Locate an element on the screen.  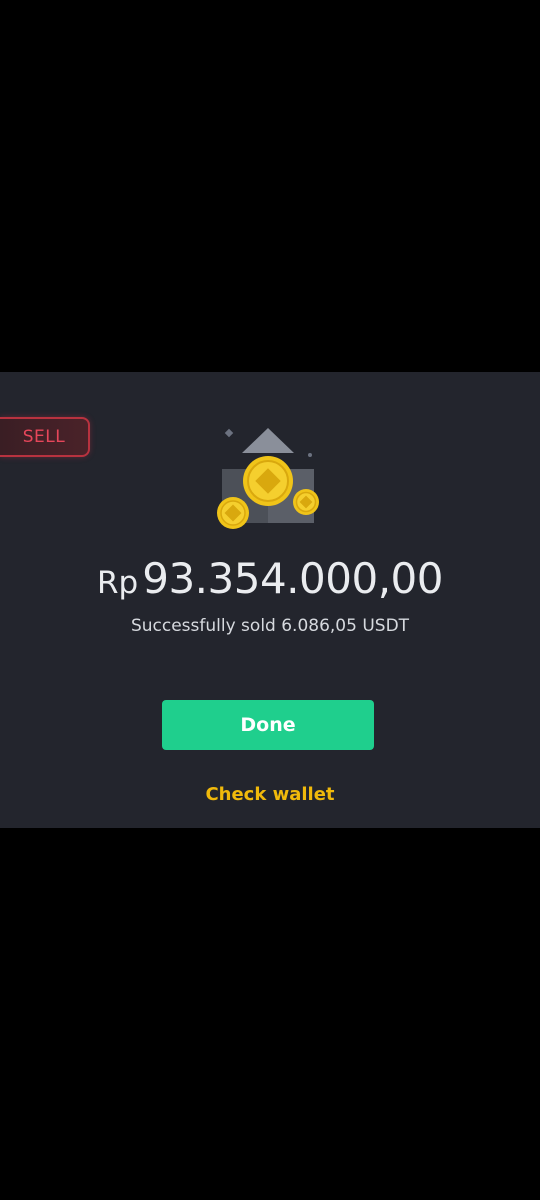
check-wallet-link: Check wallet is located at coordinates (270, 794).